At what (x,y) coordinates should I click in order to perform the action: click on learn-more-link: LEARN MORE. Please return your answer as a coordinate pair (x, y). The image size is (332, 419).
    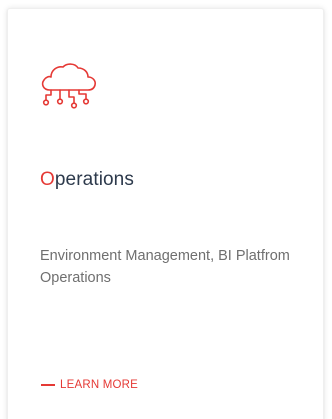
    Looking at the image, I should click on (89, 385).